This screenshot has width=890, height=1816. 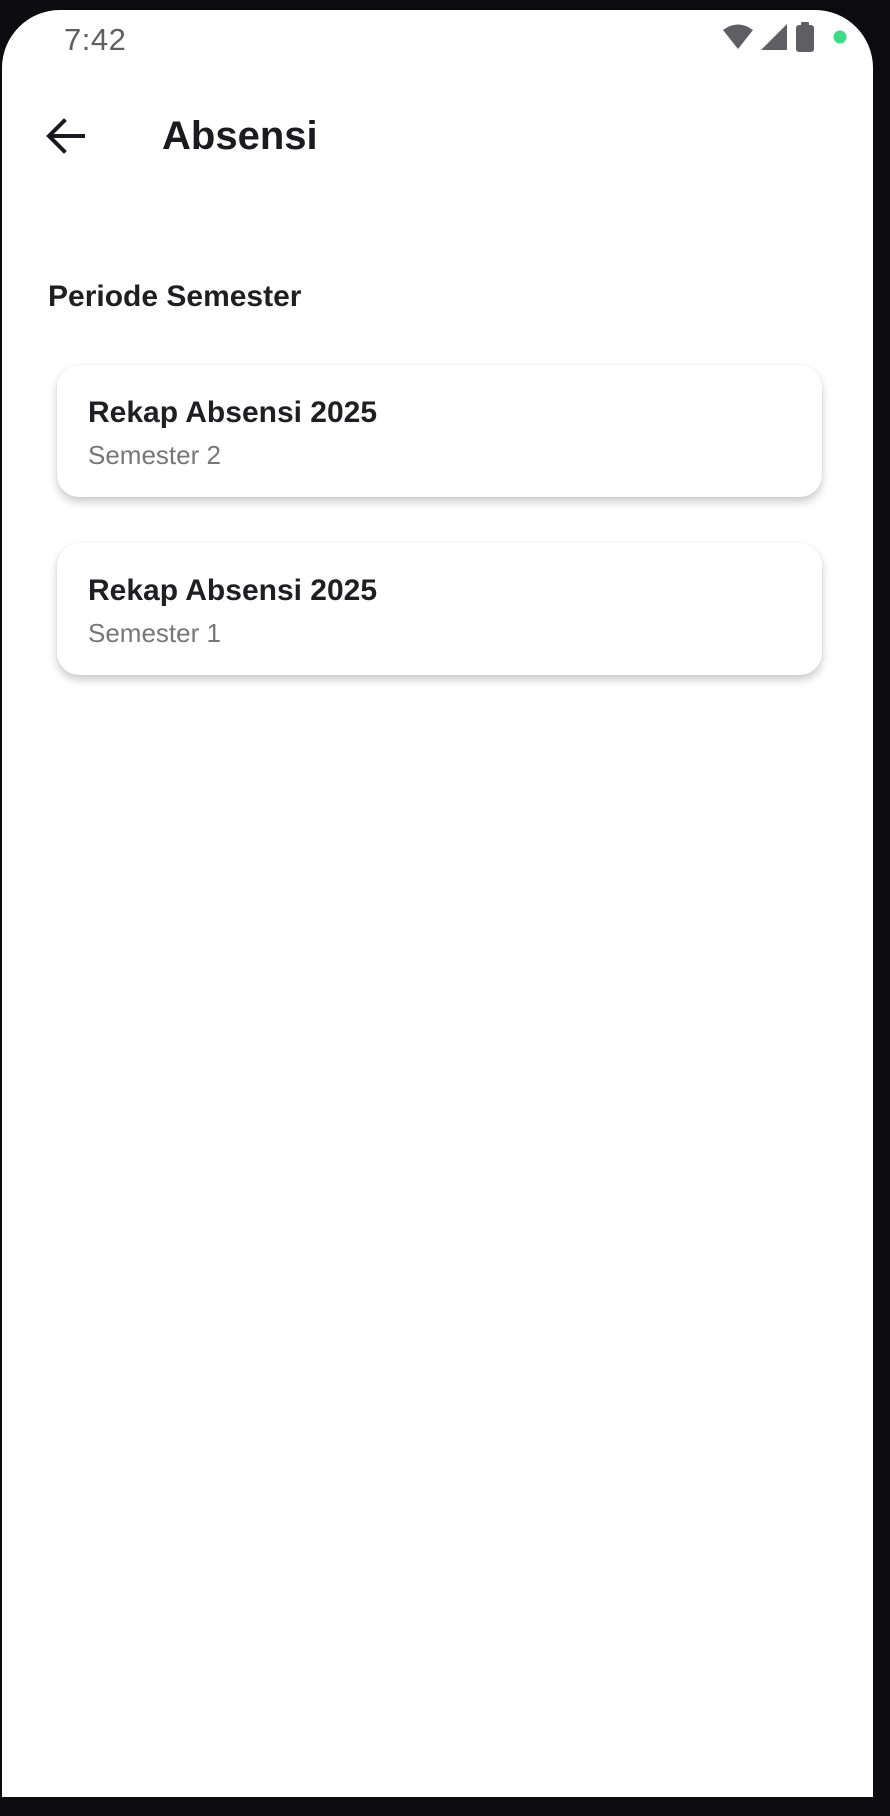 What do you see at coordinates (154, 633) in the screenshot?
I see `card-subtitle: Semester 1` at bounding box center [154, 633].